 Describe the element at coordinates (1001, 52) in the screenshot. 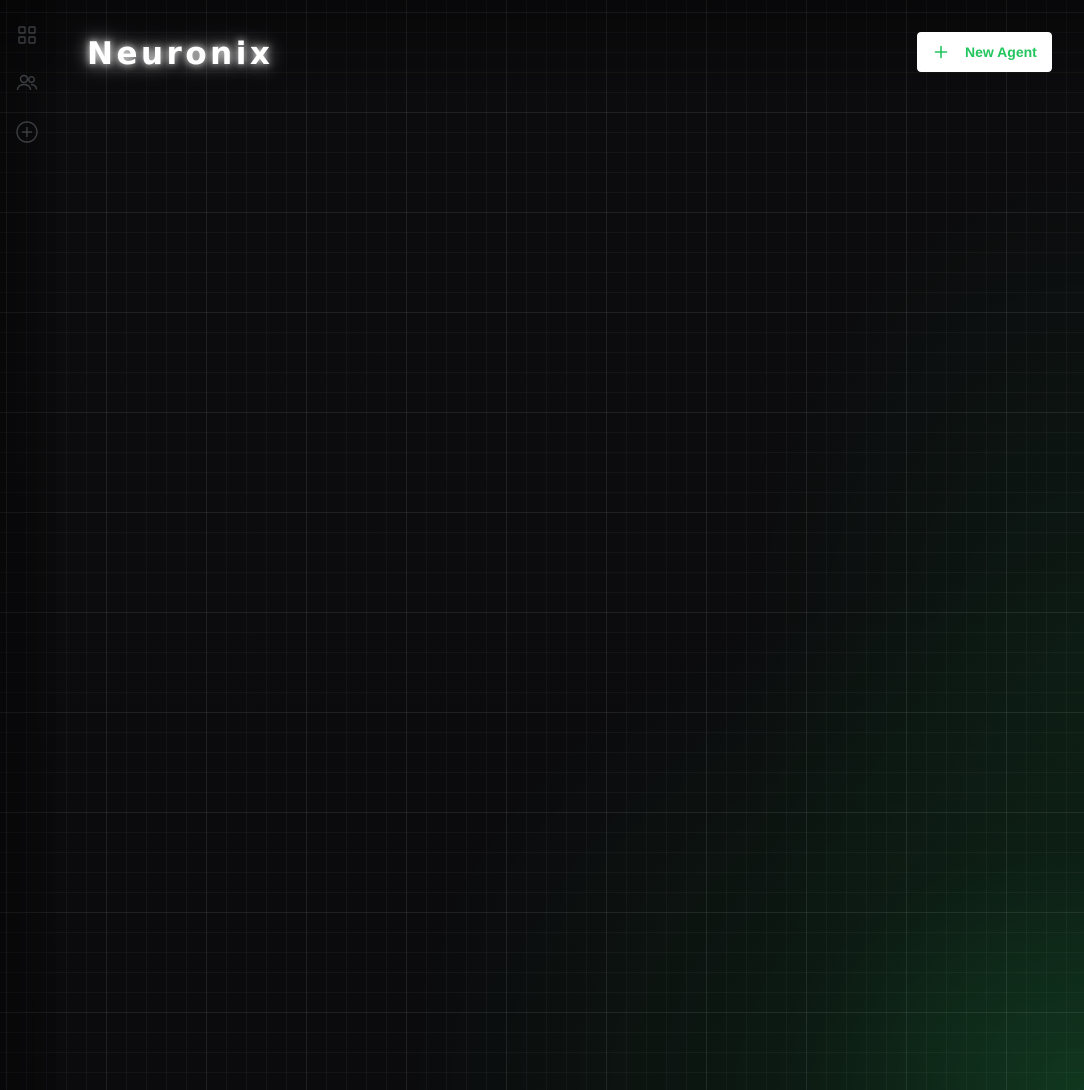

I see `new-agent-label: New Agent` at that location.